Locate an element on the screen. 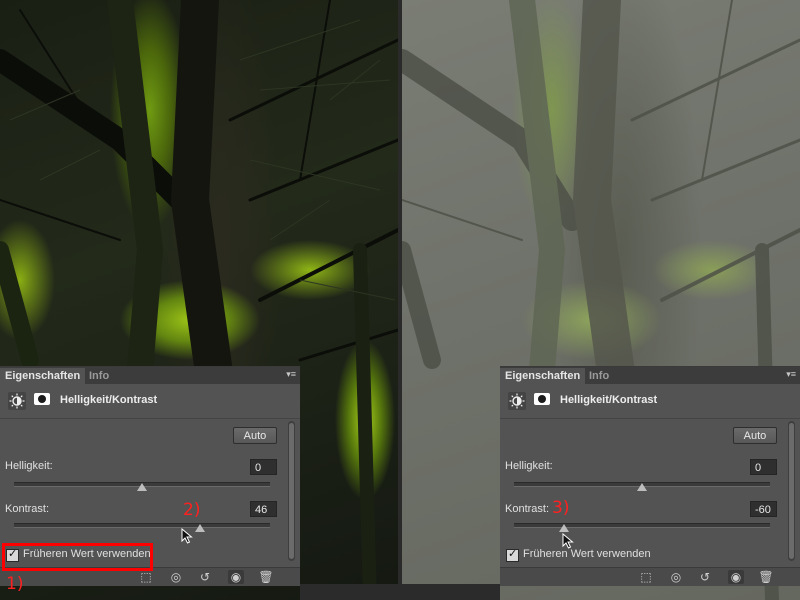 The height and width of the screenshot is (600, 800). contrast-value-field: 46 is located at coordinates (263, 509).